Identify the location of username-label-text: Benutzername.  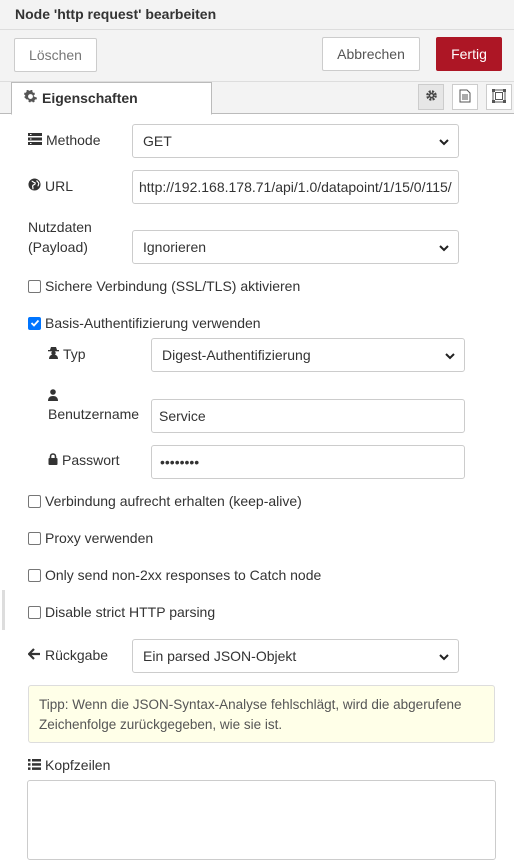
(94, 414).